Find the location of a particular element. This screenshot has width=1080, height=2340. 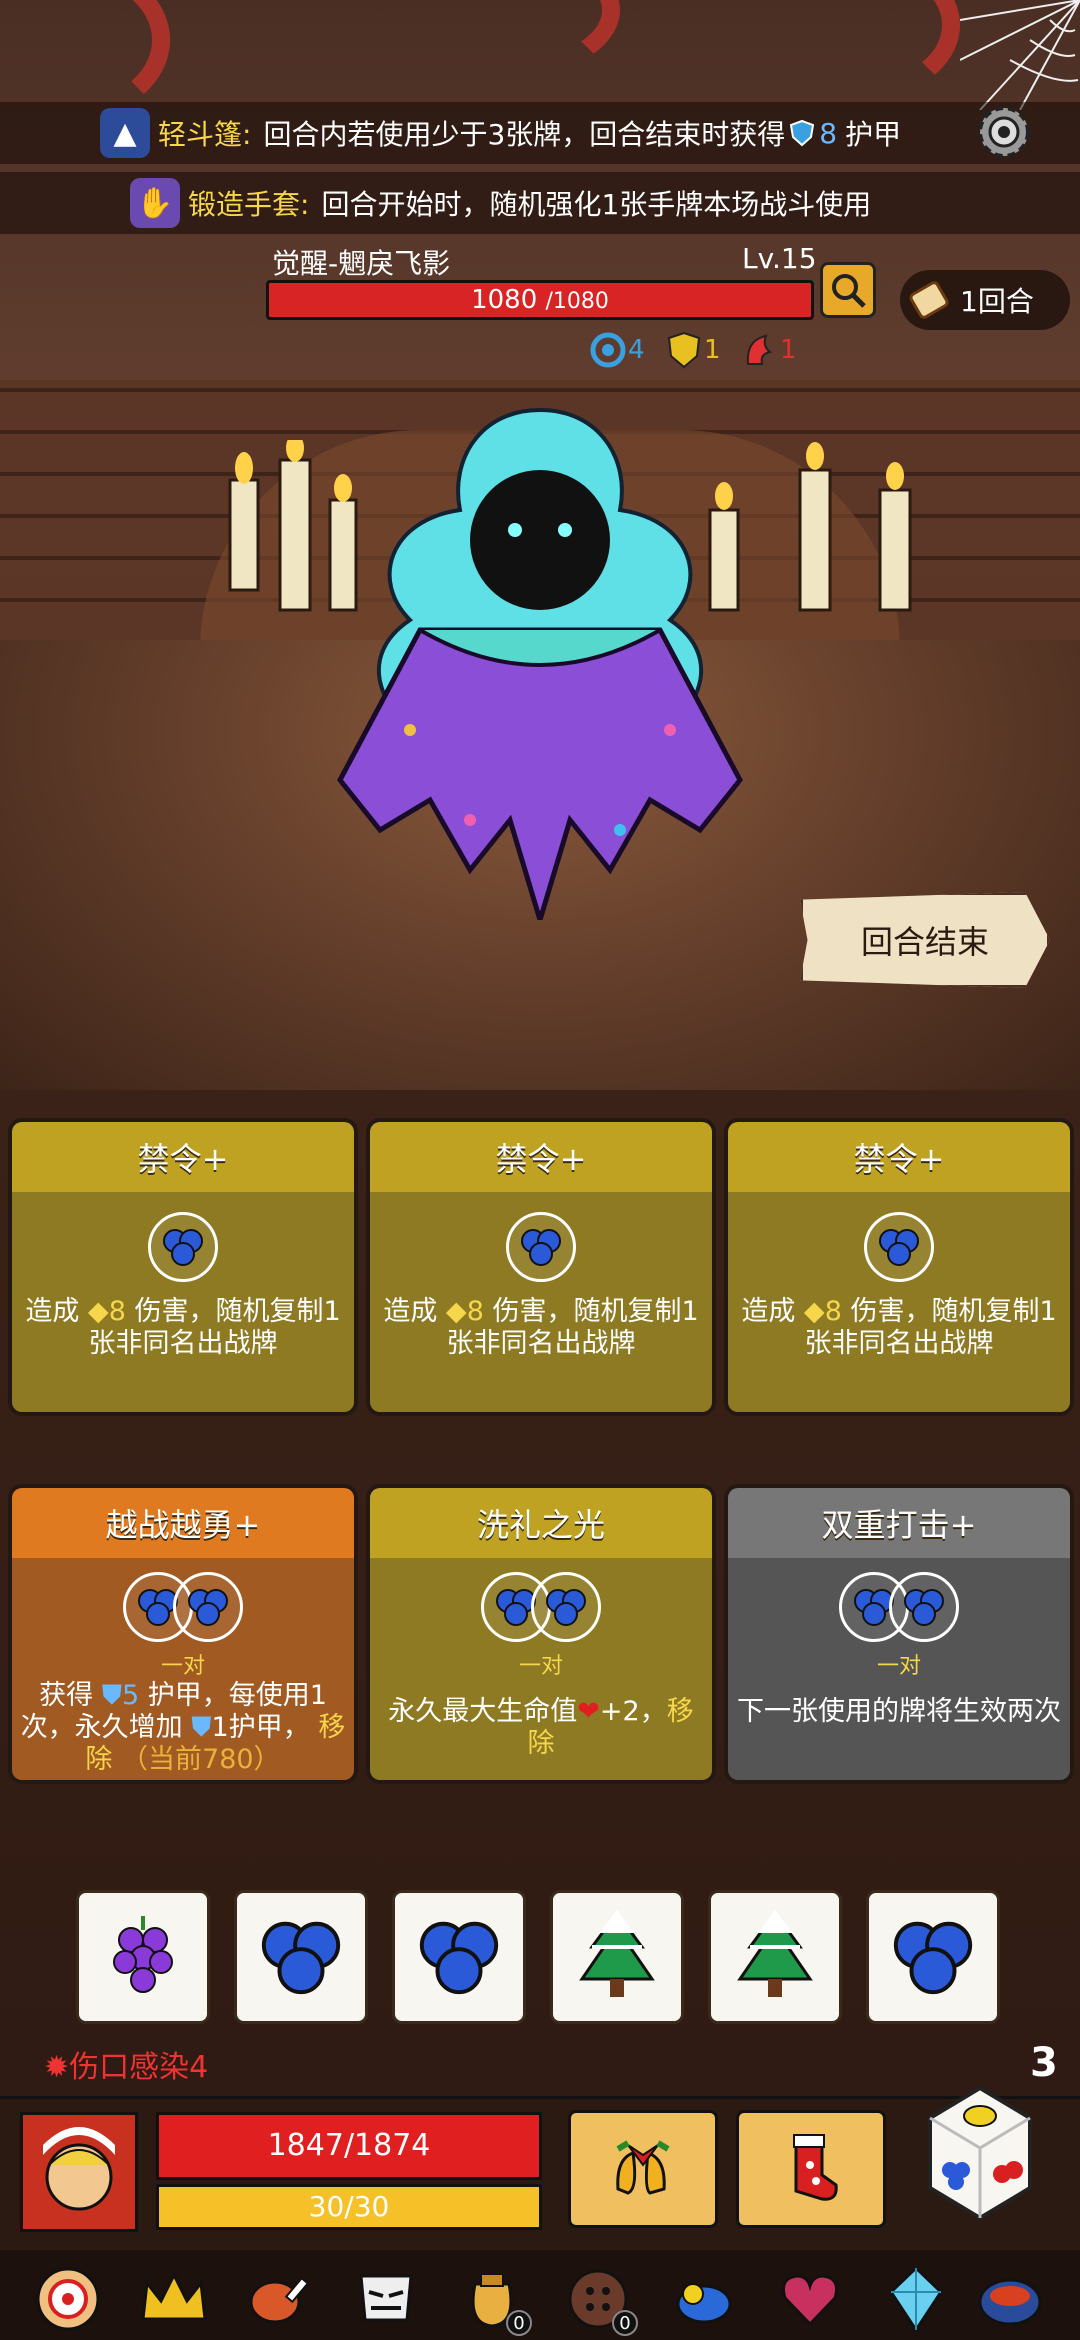

enemy-stat-claw: 1 is located at coordinates (768, 350).